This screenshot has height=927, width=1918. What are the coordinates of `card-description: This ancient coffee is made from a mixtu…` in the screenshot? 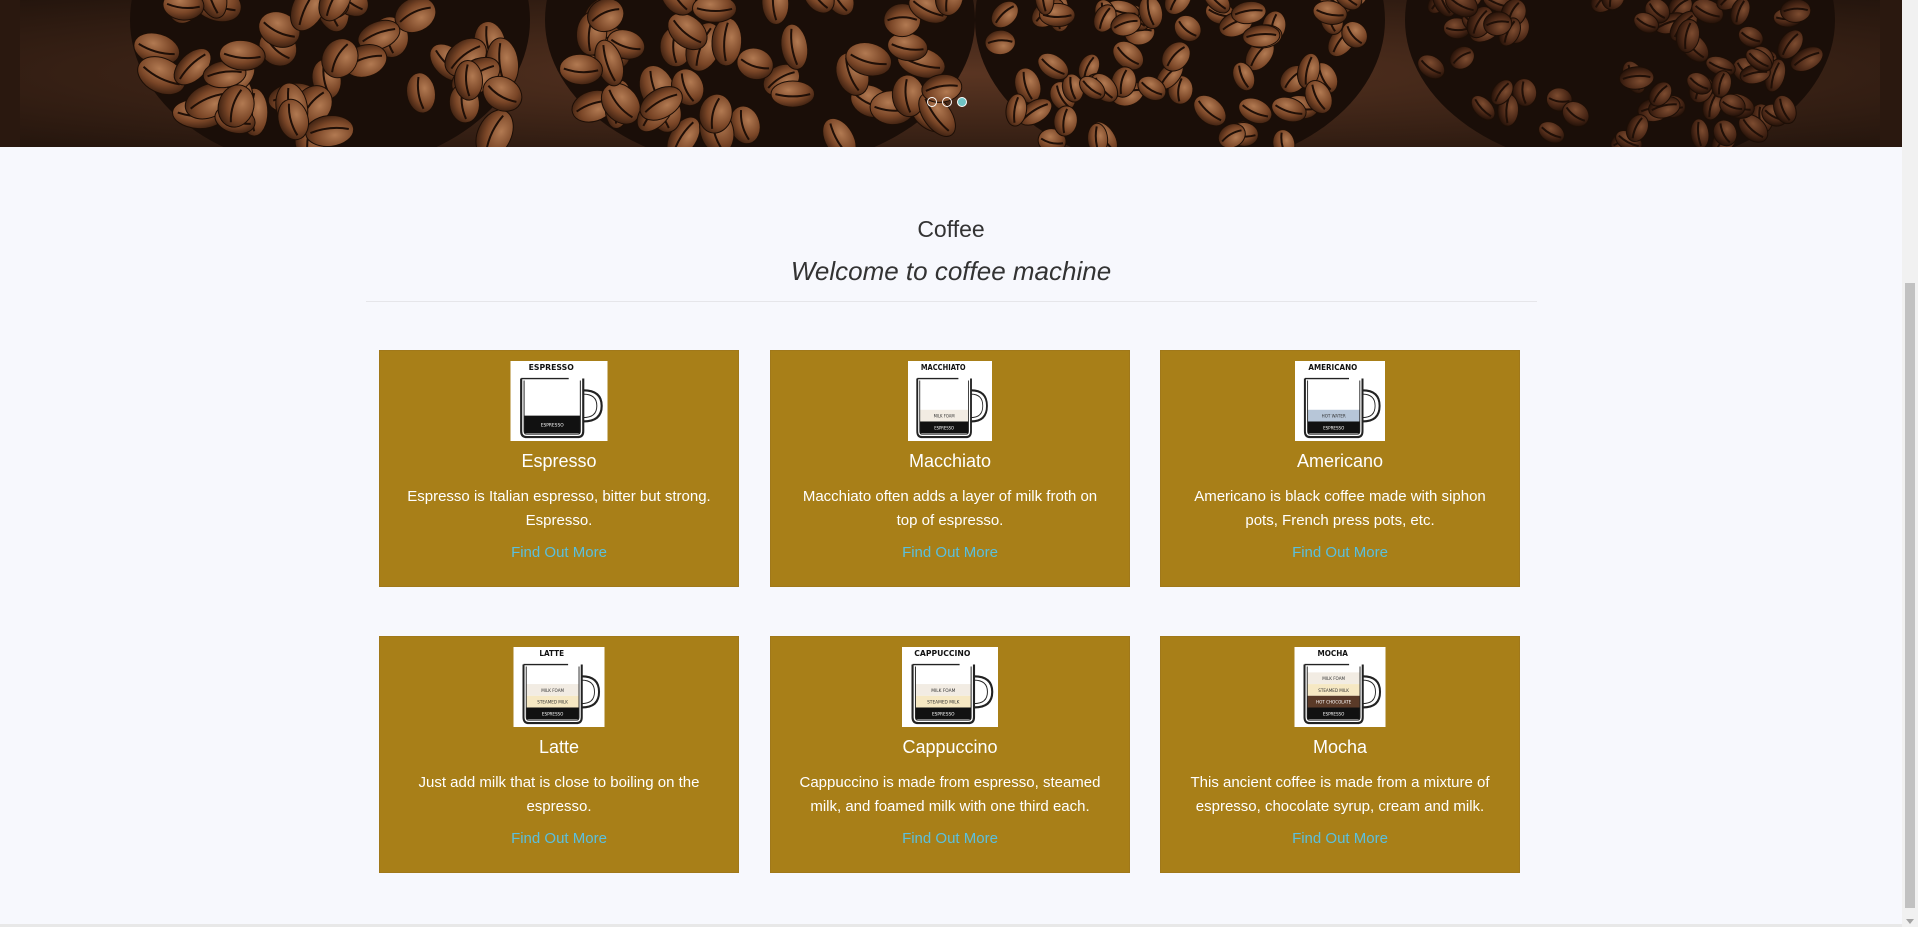 It's located at (1340, 794).